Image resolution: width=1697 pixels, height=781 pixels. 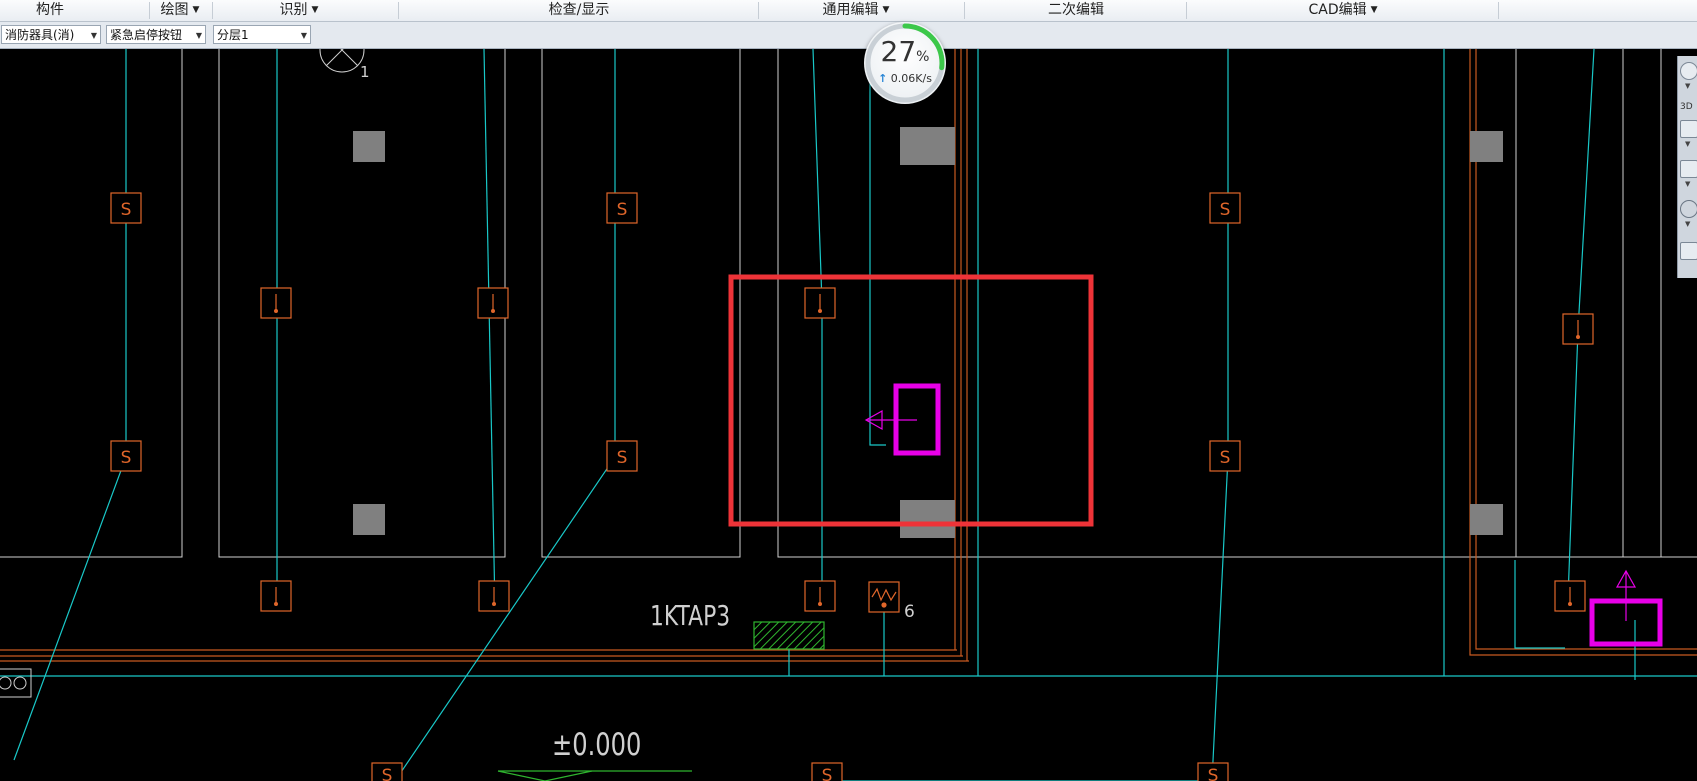 I want to click on menu-recognize: 识别 ▼, so click(x=299, y=10).